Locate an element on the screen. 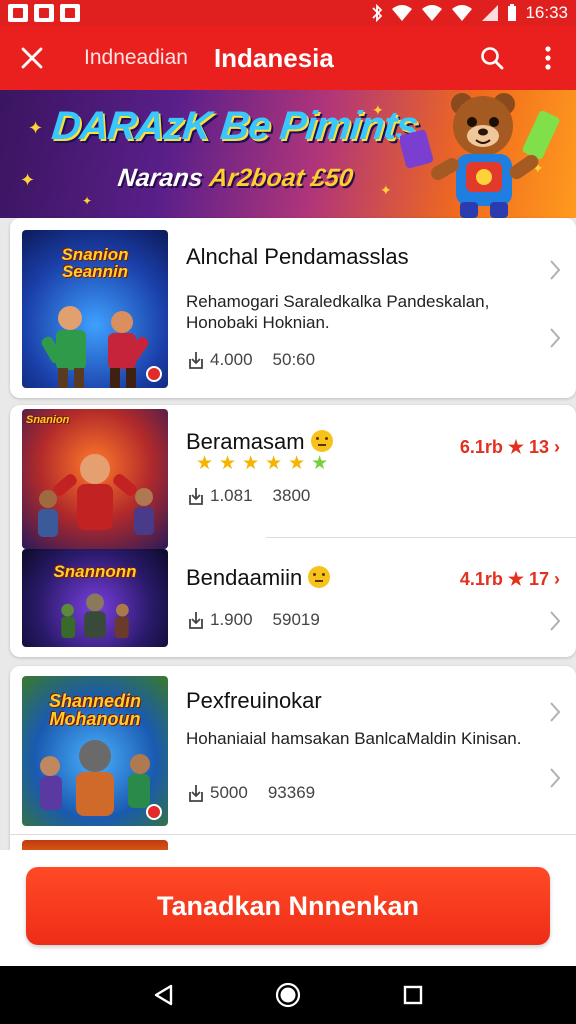 The height and width of the screenshot is (1024, 576). home-button is located at coordinates (288, 995).